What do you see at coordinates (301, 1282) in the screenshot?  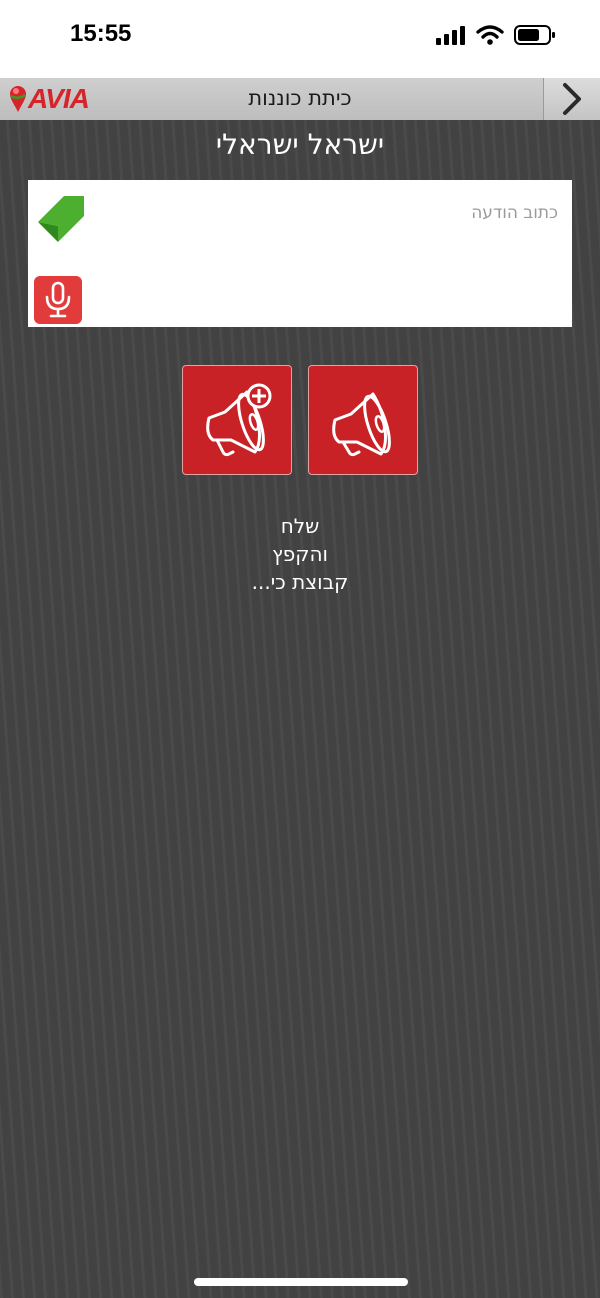 I see `home-indicator` at bounding box center [301, 1282].